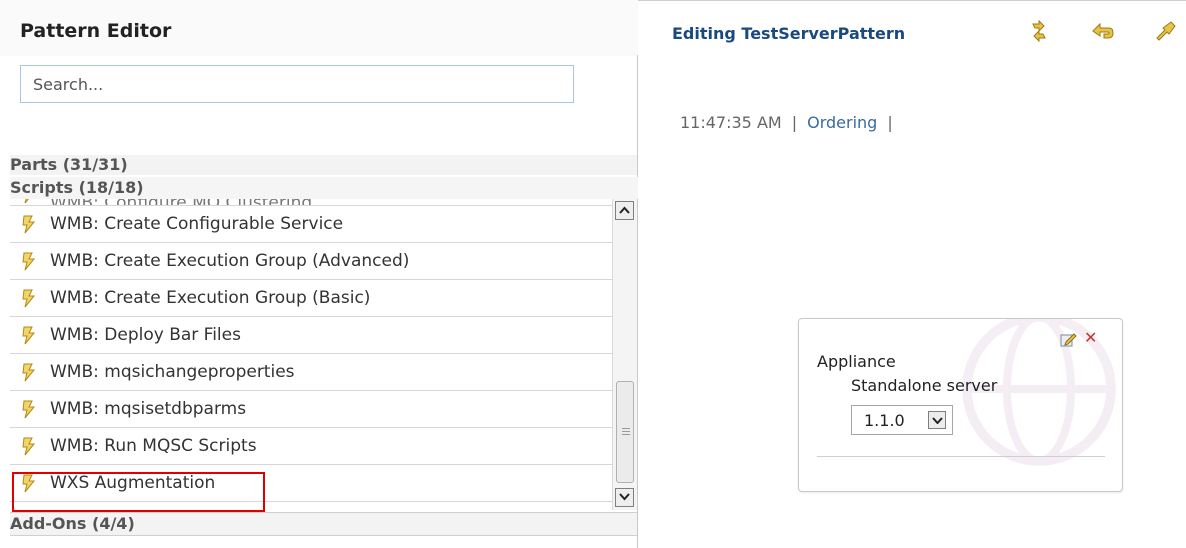  What do you see at coordinates (133, 483) in the screenshot?
I see `list-item-label: WXS Augmentation` at bounding box center [133, 483].